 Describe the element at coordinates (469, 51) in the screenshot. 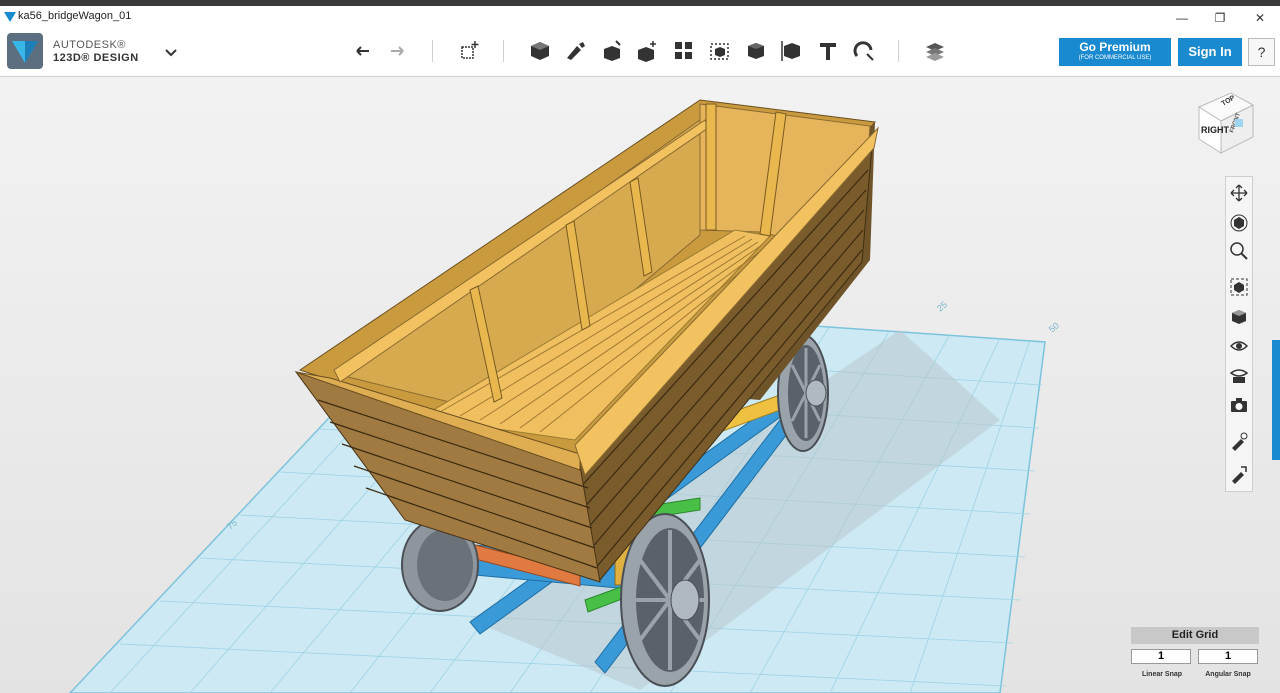

I see `transform-icon` at that location.